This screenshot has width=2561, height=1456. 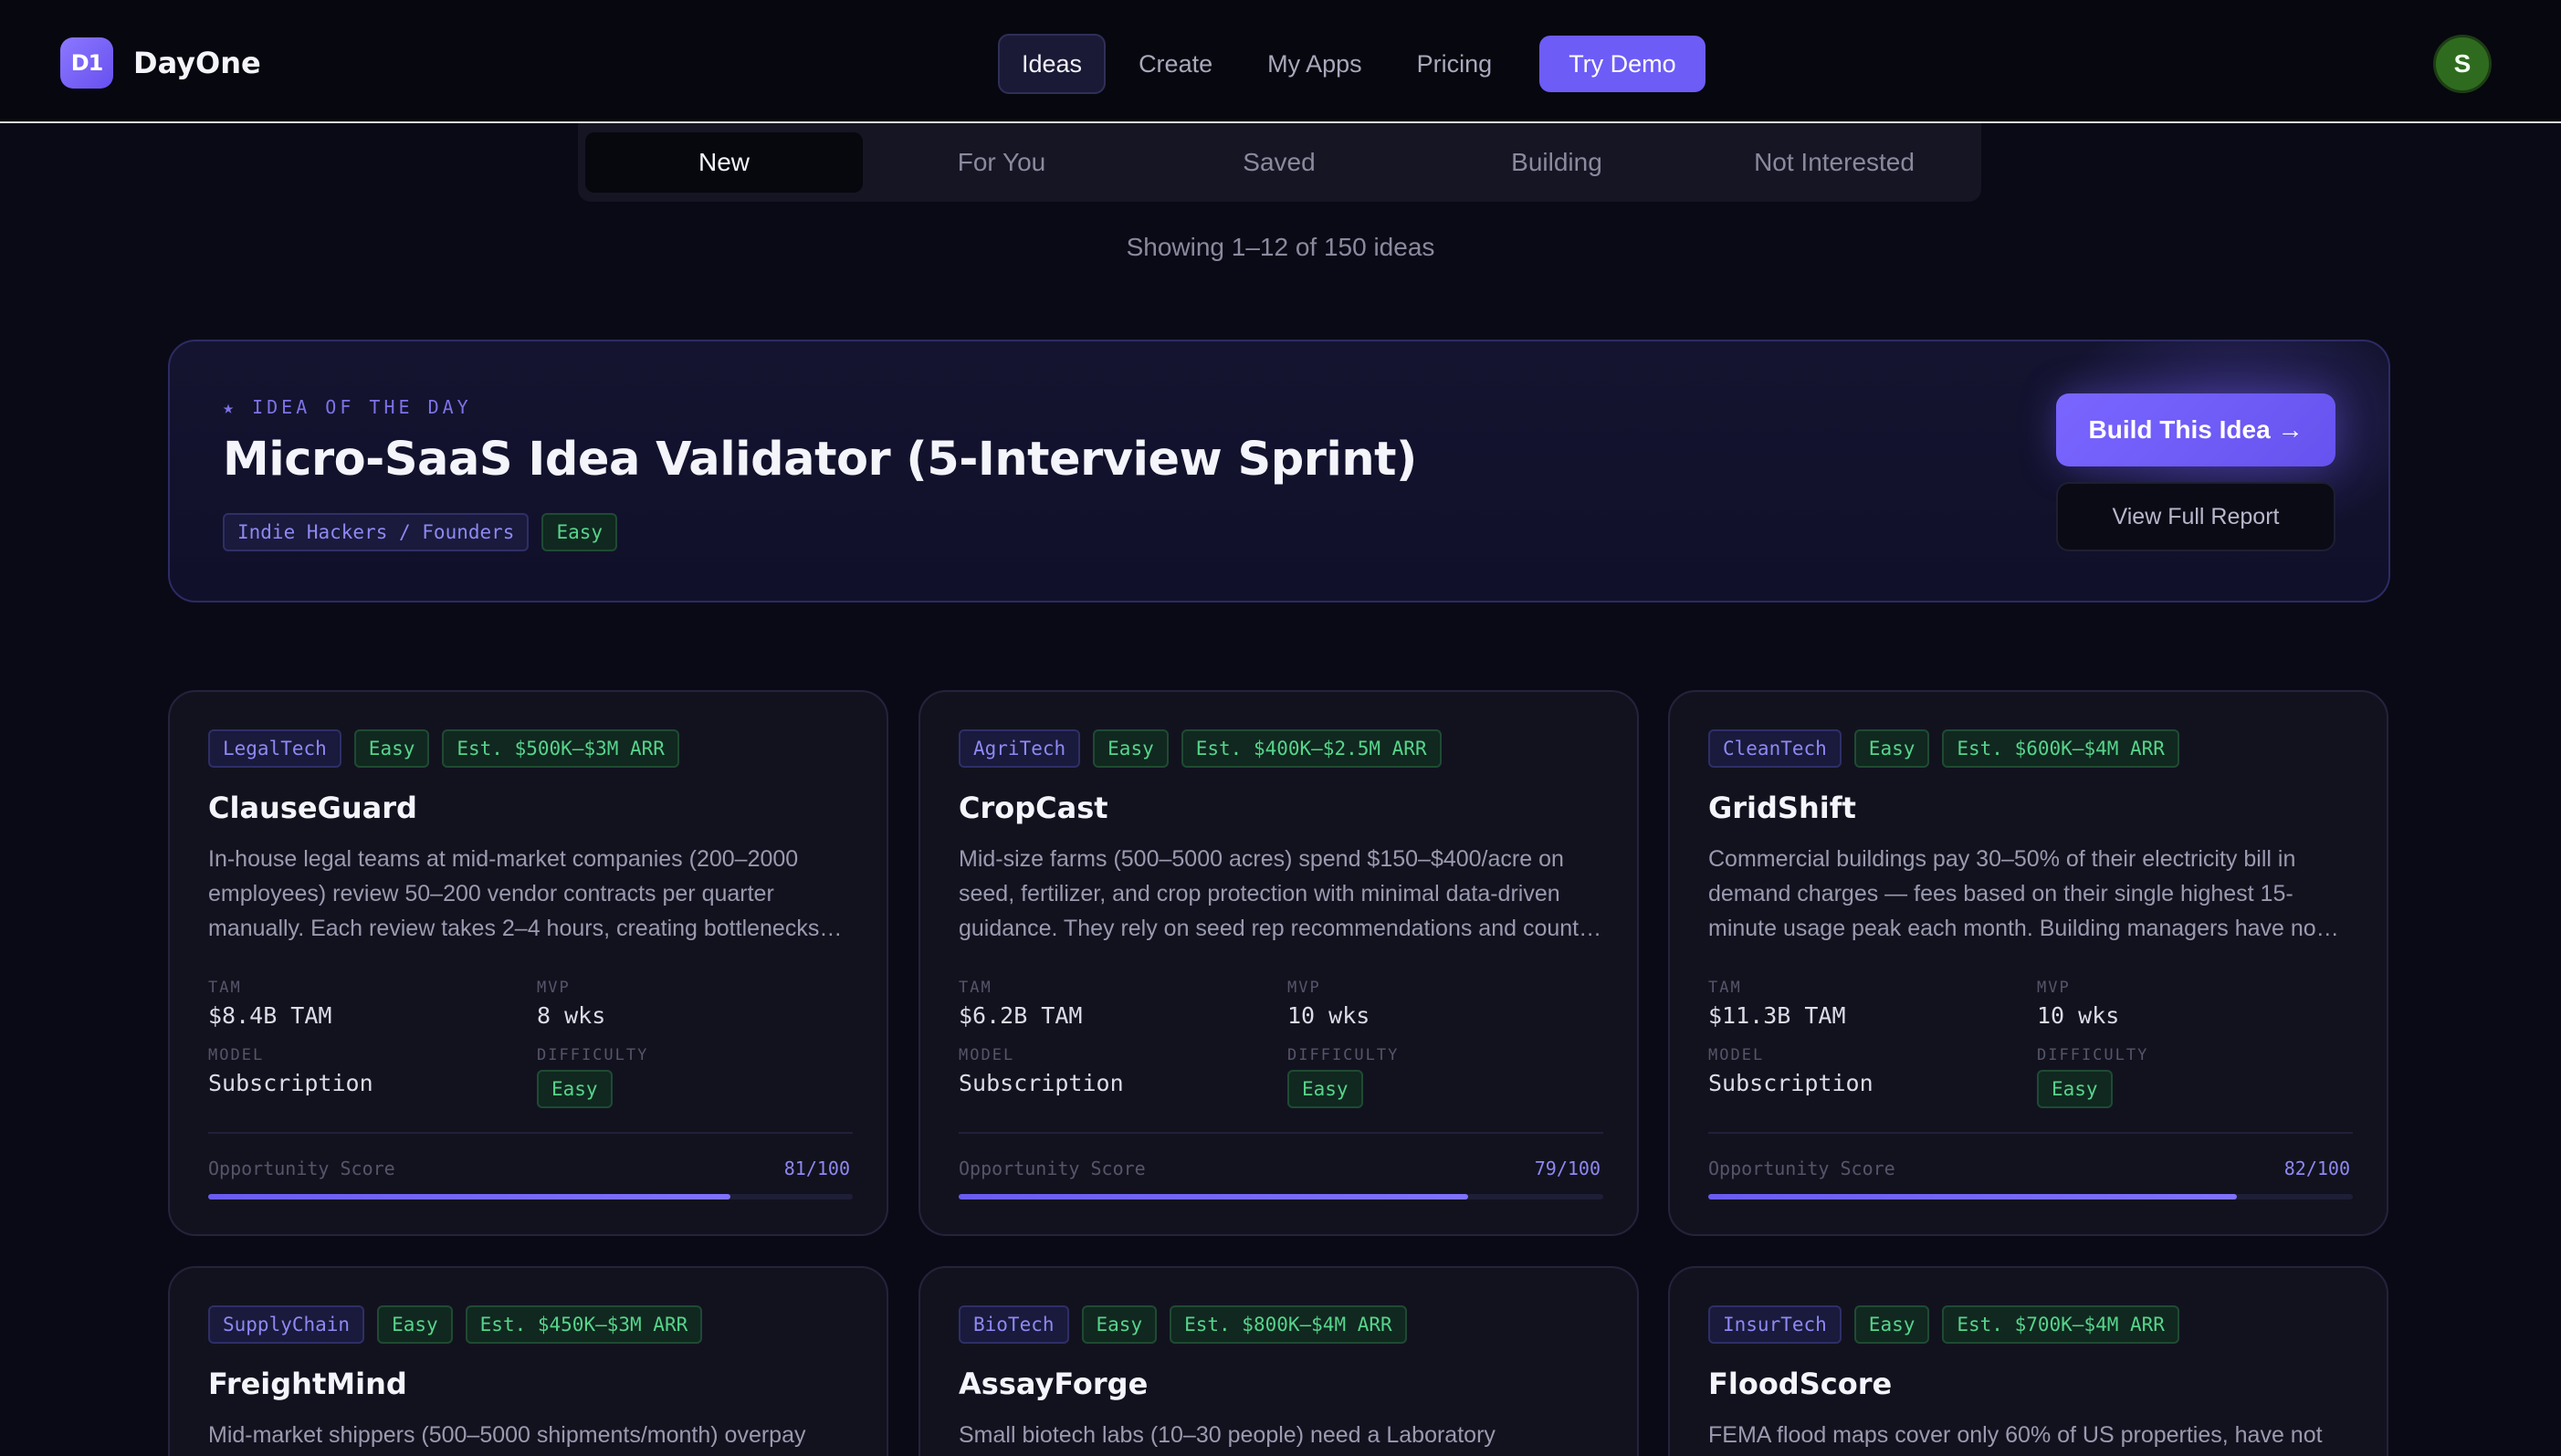 I want to click on score-value: 81/100, so click(x=817, y=1168).